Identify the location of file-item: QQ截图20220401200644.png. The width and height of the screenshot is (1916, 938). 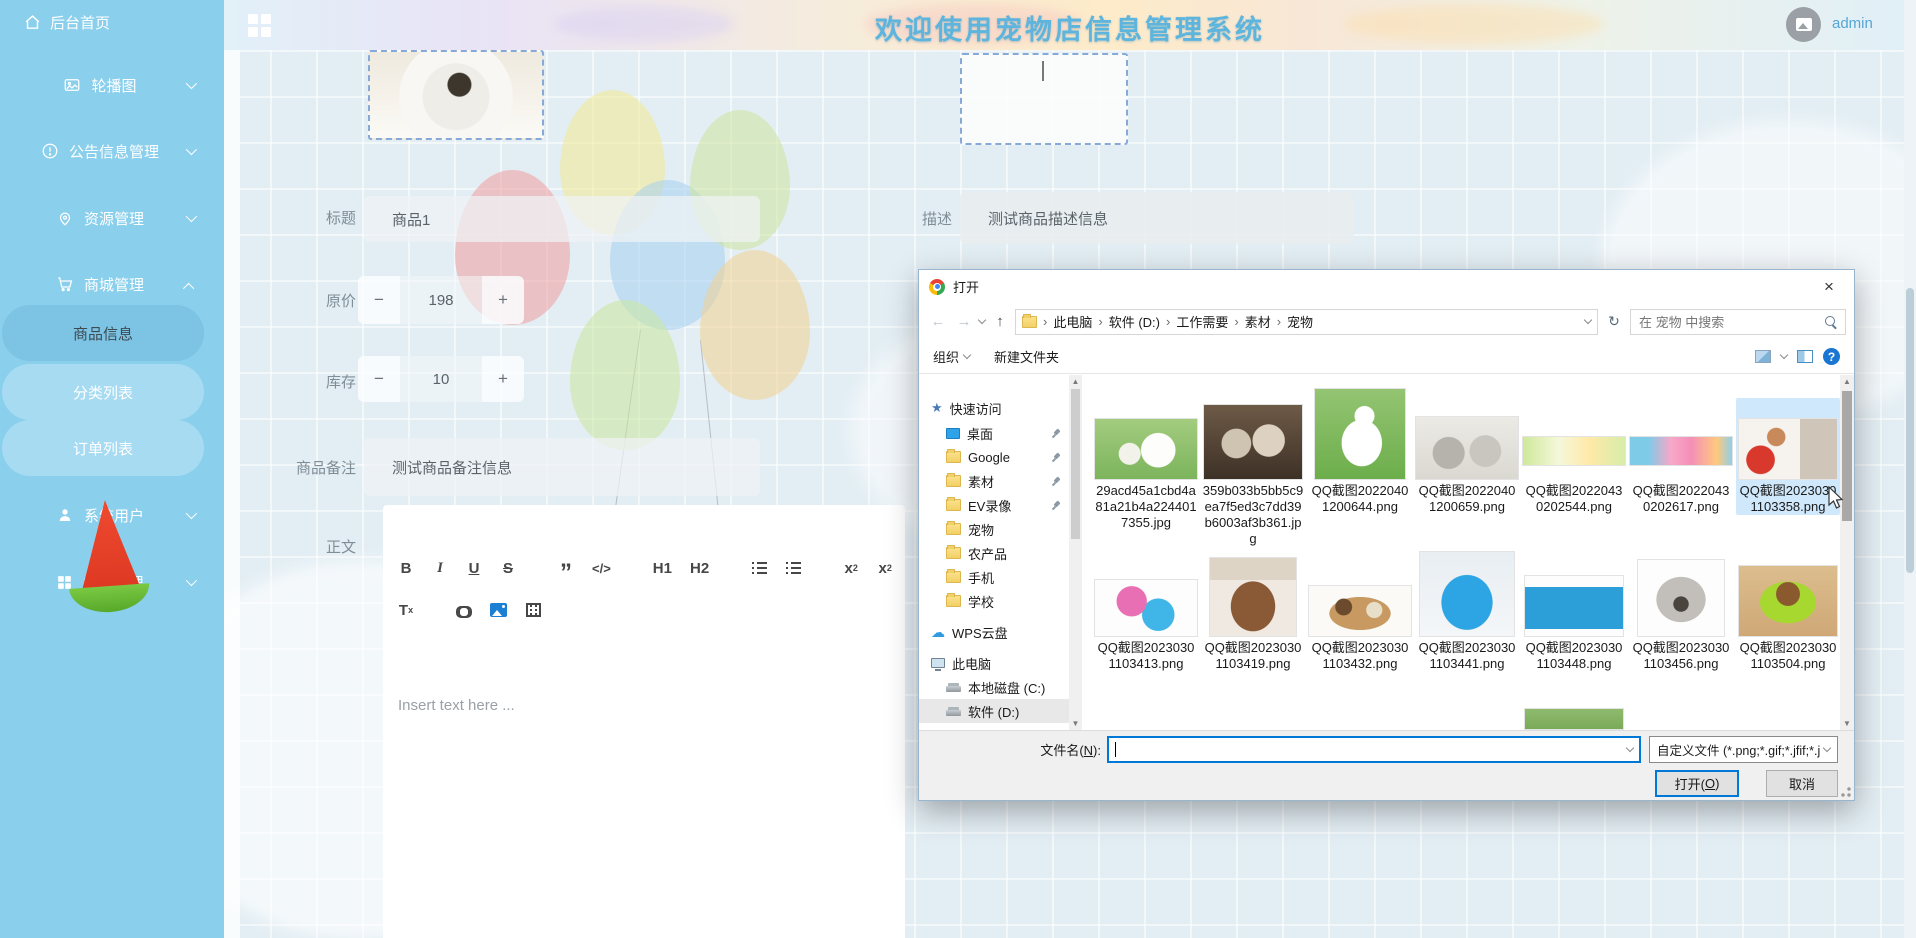
(1360, 451).